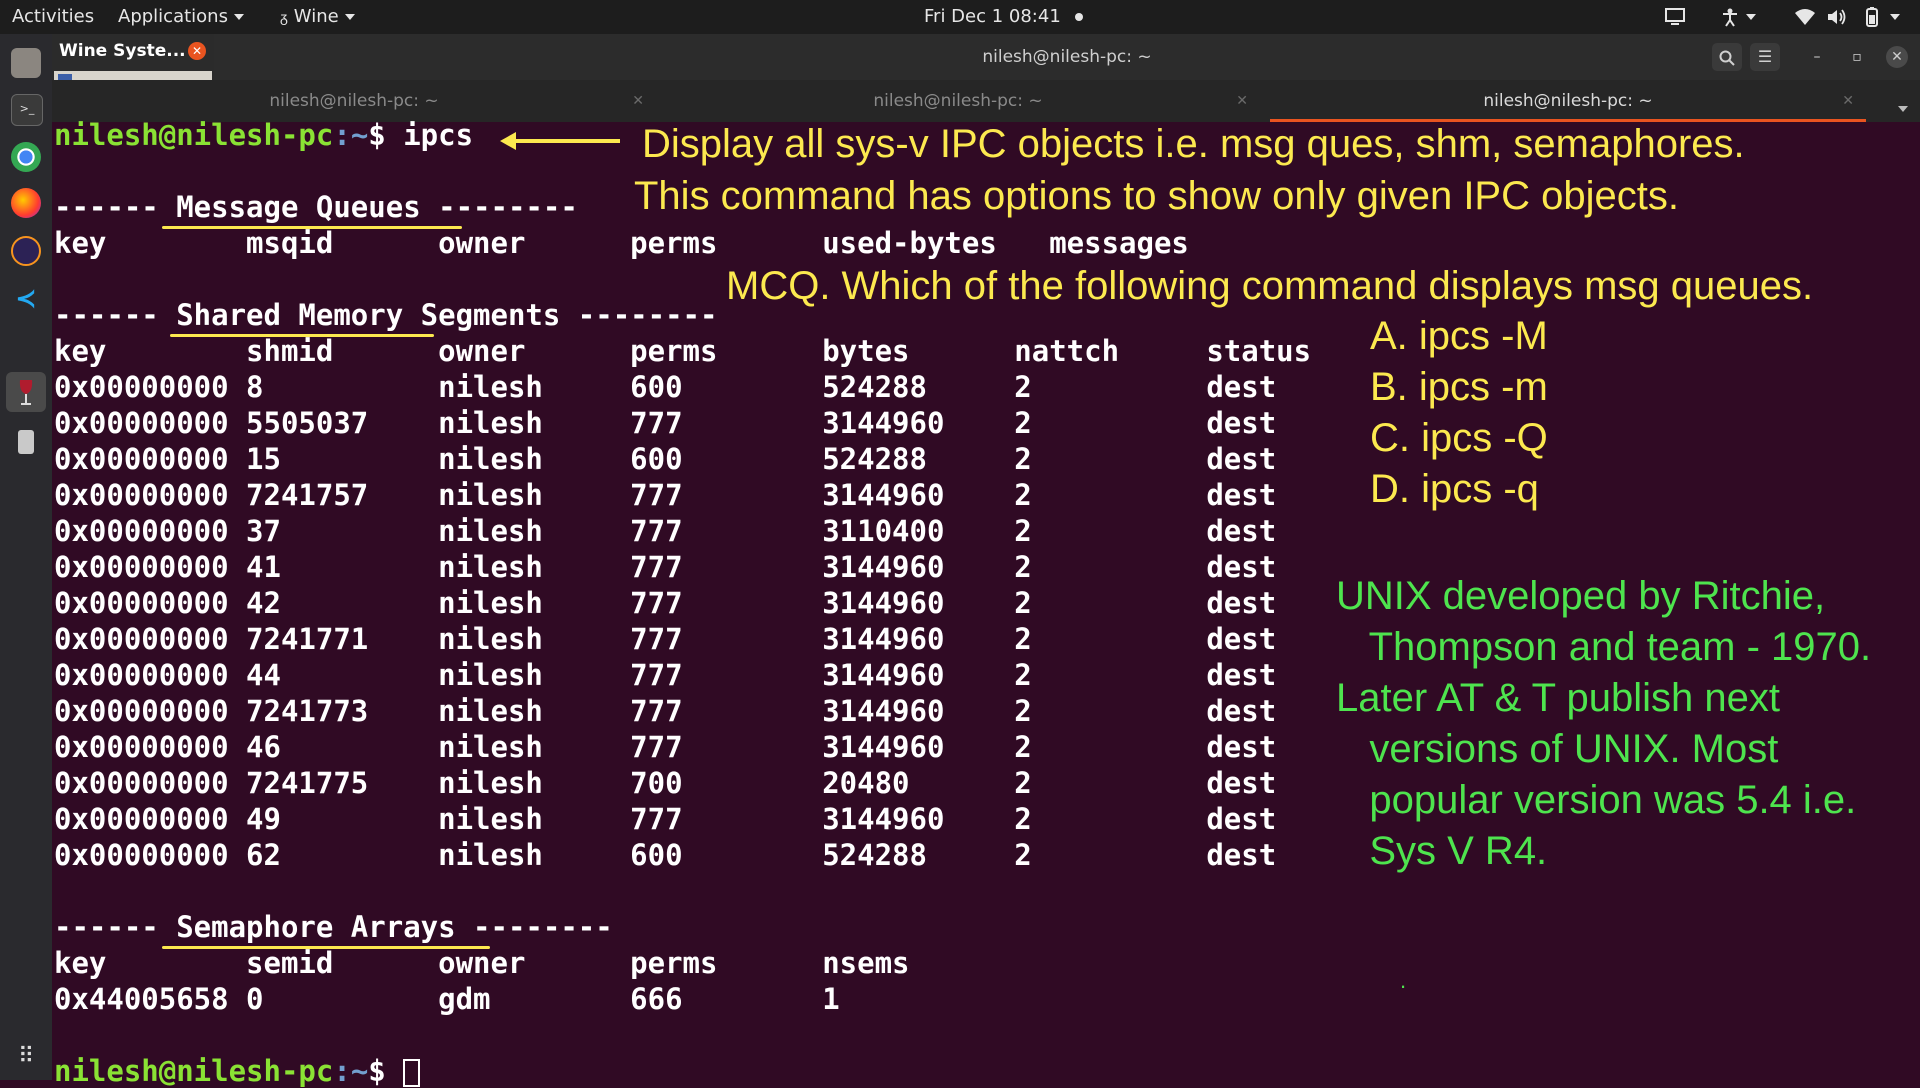 Image resolution: width=1920 pixels, height=1088 pixels. I want to click on wine-label: Wine, so click(316, 16).